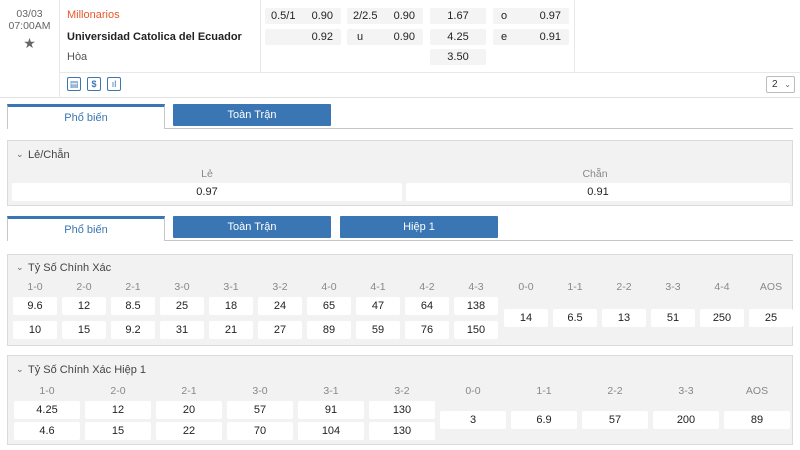 Image resolution: width=800 pixels, height=450 pixels. What do you see at coordinates (360, 37) in the screenshot?
I see `under-label: u` at bounding box center [360, 37].